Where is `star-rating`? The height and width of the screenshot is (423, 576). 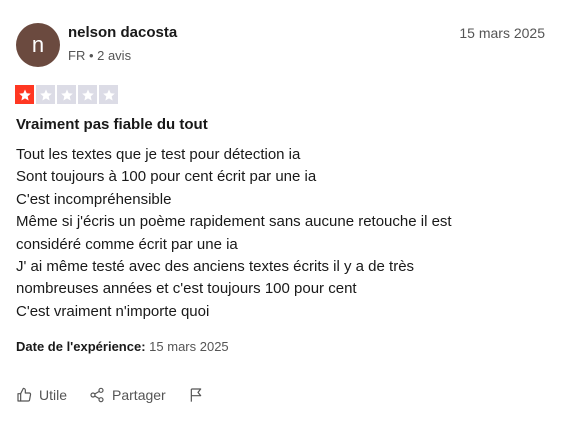
star-rating is located at coordinates (66, 94).